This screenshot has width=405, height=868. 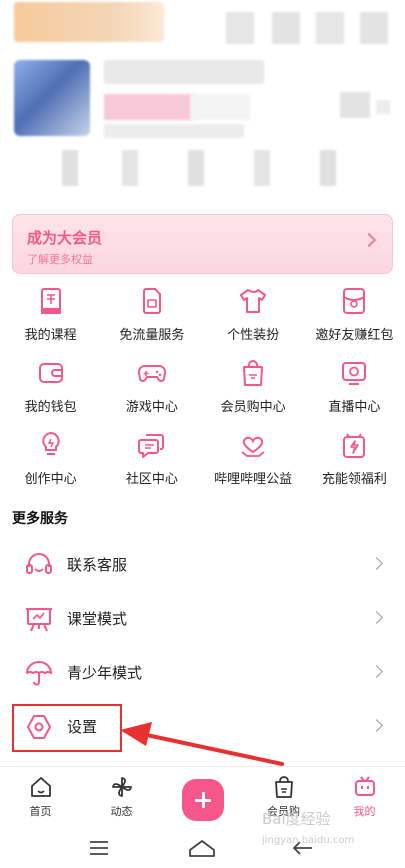 What do you see at coordinates (308, 840) in the screenshot?
I see `watermark-sub: jingyan.baidu.com` at bounding box center [308, 840].